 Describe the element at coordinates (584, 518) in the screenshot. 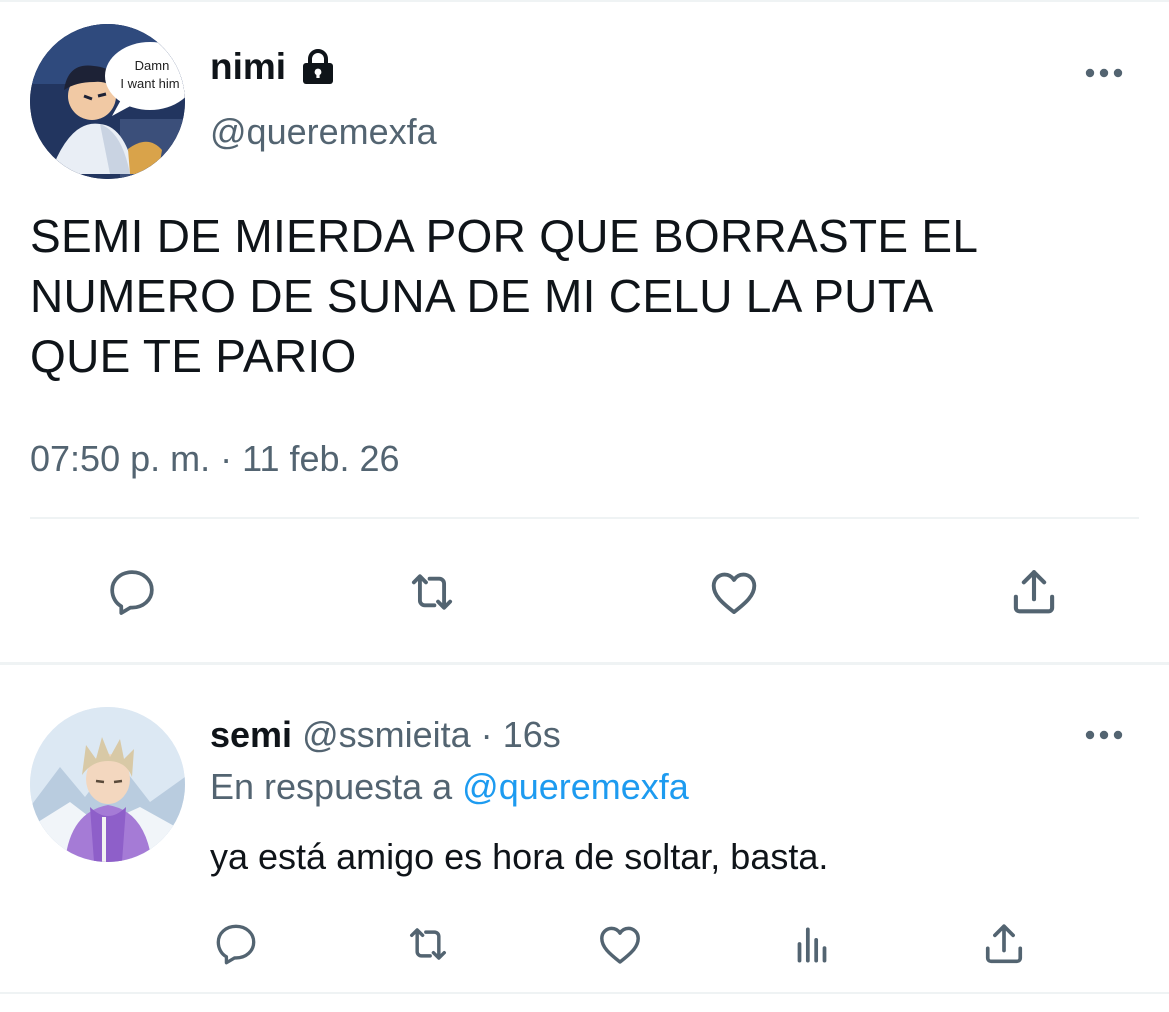

I see `divider` at that location.